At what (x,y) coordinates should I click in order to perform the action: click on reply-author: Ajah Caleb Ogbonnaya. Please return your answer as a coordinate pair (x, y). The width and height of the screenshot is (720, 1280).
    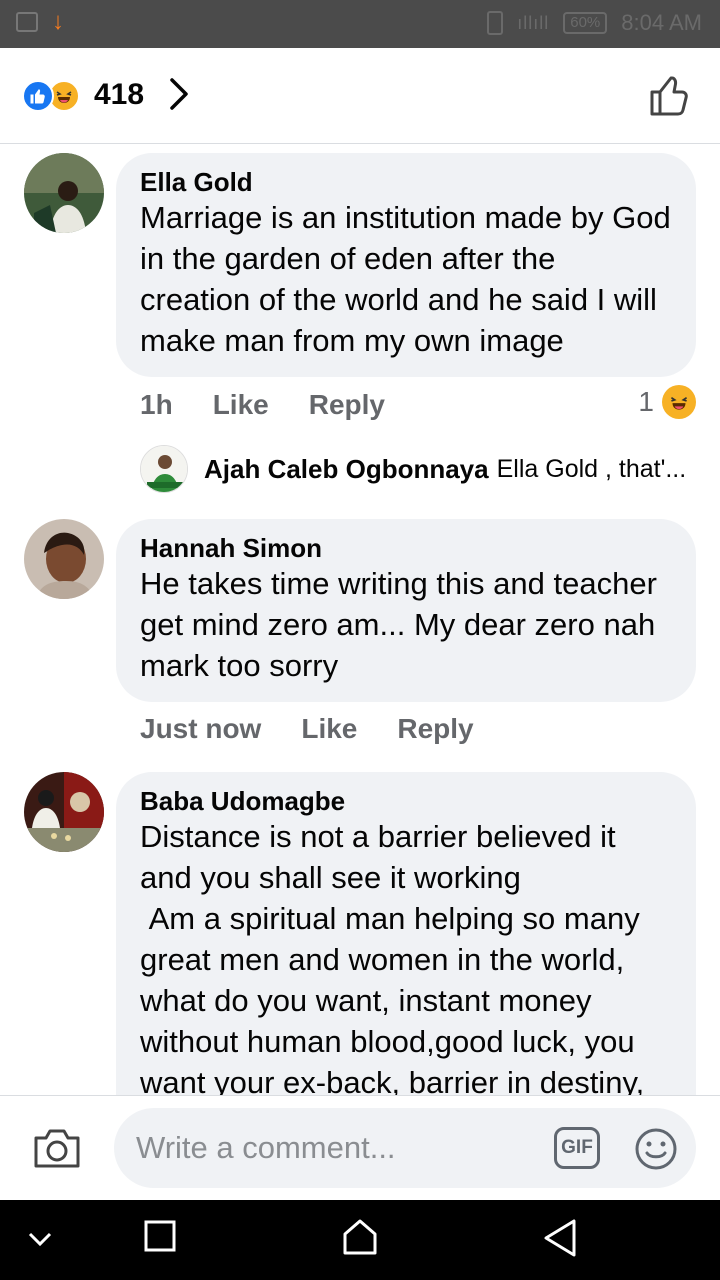
    Looking at the image, I should click on (346, 469).